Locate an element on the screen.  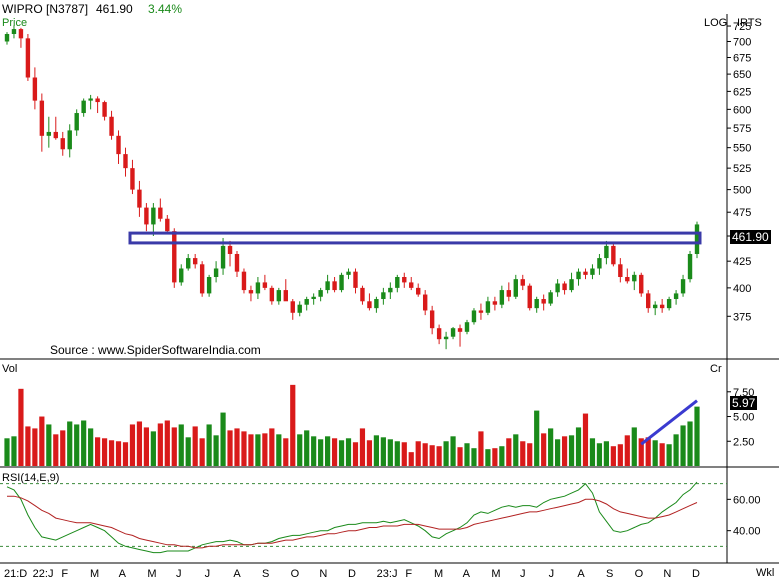
price-axis-tick: 475 is located at coordinates (742, 213).